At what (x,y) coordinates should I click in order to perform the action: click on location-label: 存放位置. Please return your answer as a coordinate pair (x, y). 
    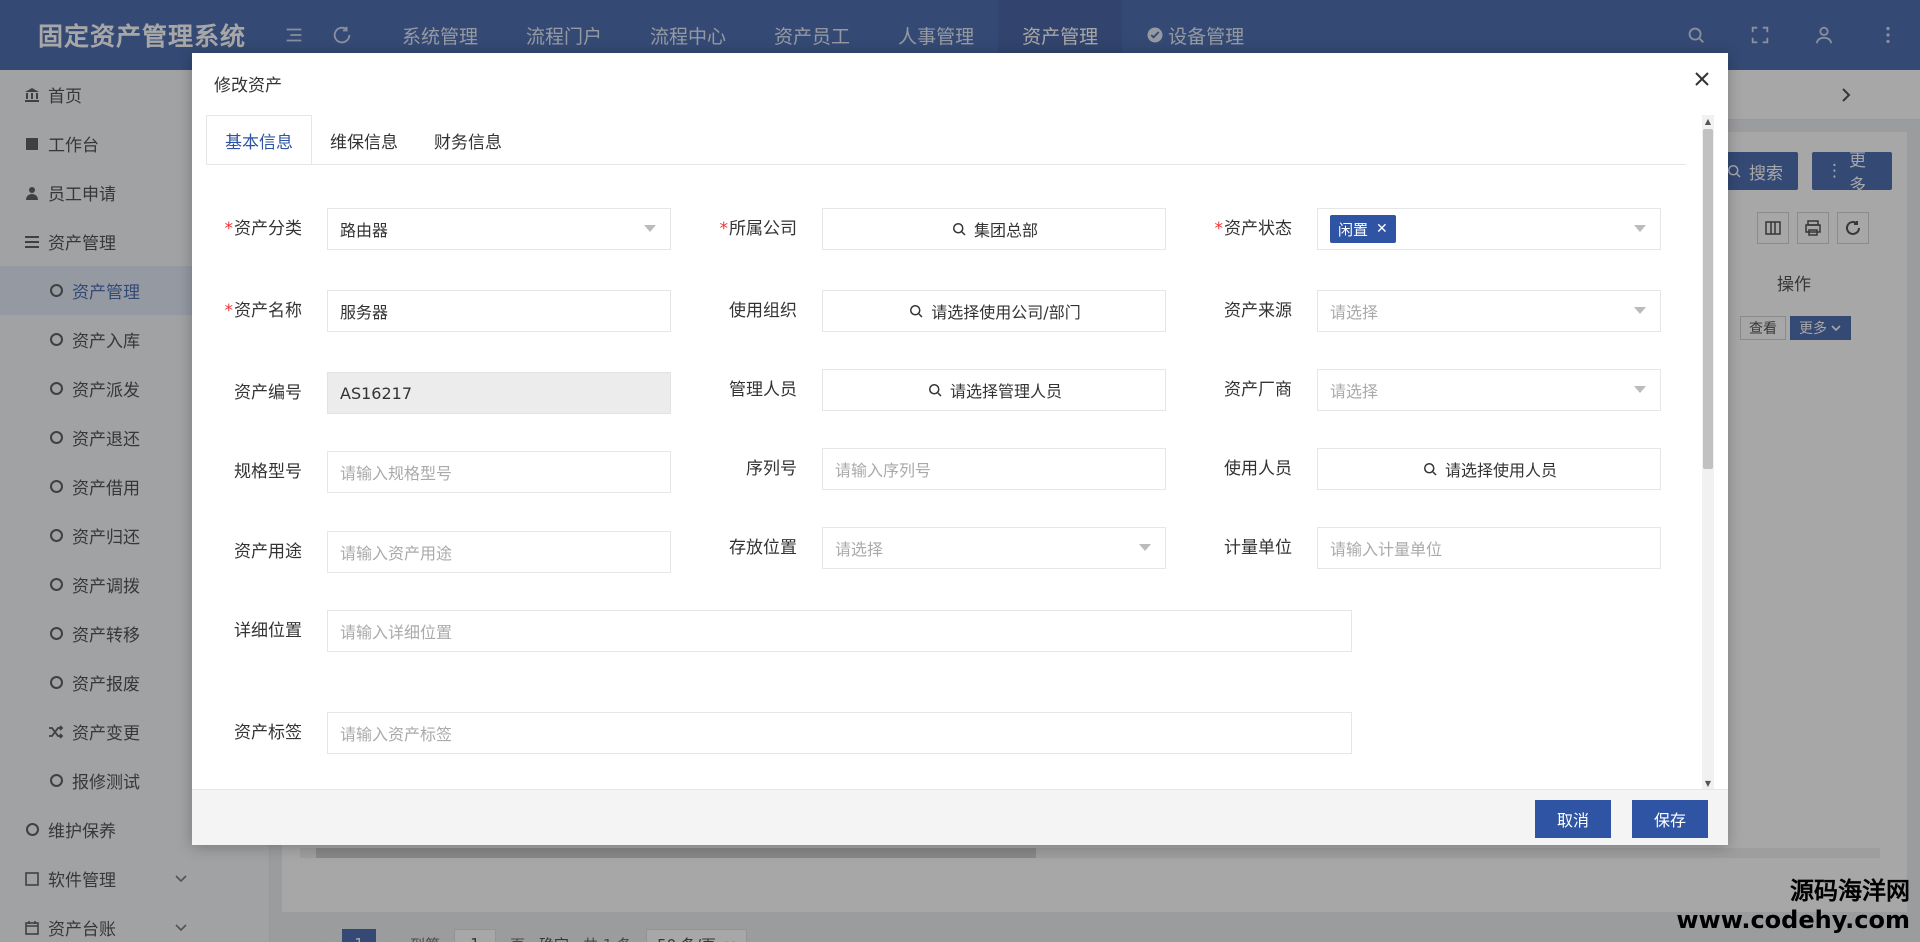
    Looking at the image, I should click on (763, 548).